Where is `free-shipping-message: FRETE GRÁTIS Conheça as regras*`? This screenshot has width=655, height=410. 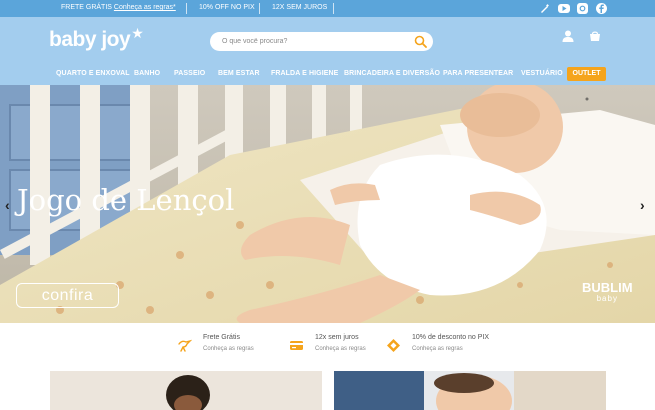 free-shipping-message: FRETE GRÁTIS Conheça as regras* is located at coordinates (118, 7).